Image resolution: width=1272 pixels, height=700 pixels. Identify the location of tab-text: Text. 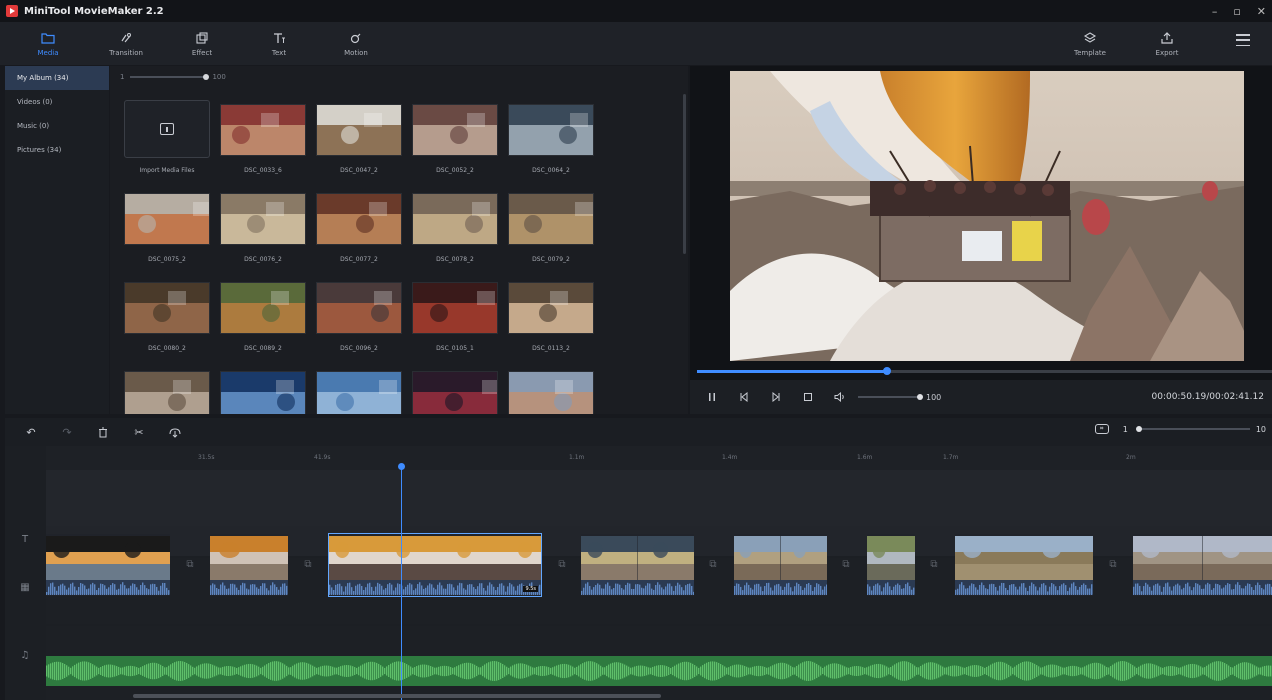
(279, 43).